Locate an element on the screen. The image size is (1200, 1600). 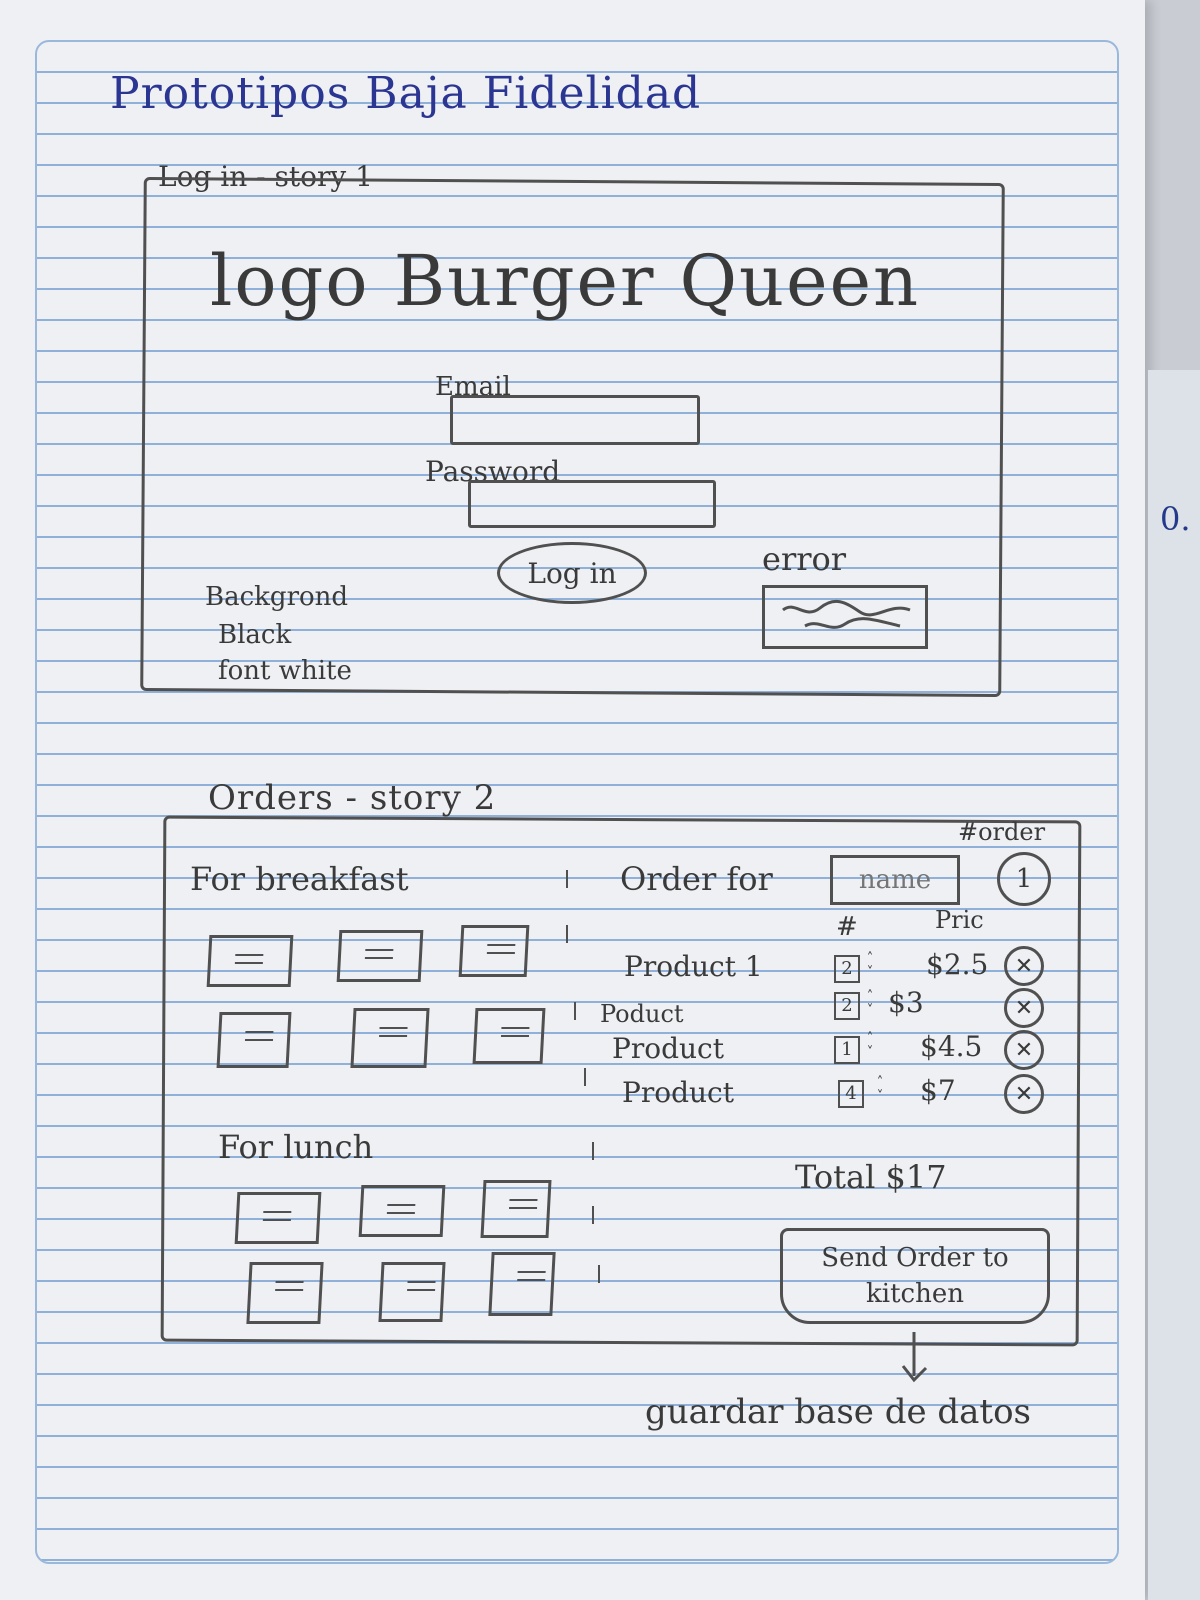
note-background: Backgrond is located at coordinates (277, 597).